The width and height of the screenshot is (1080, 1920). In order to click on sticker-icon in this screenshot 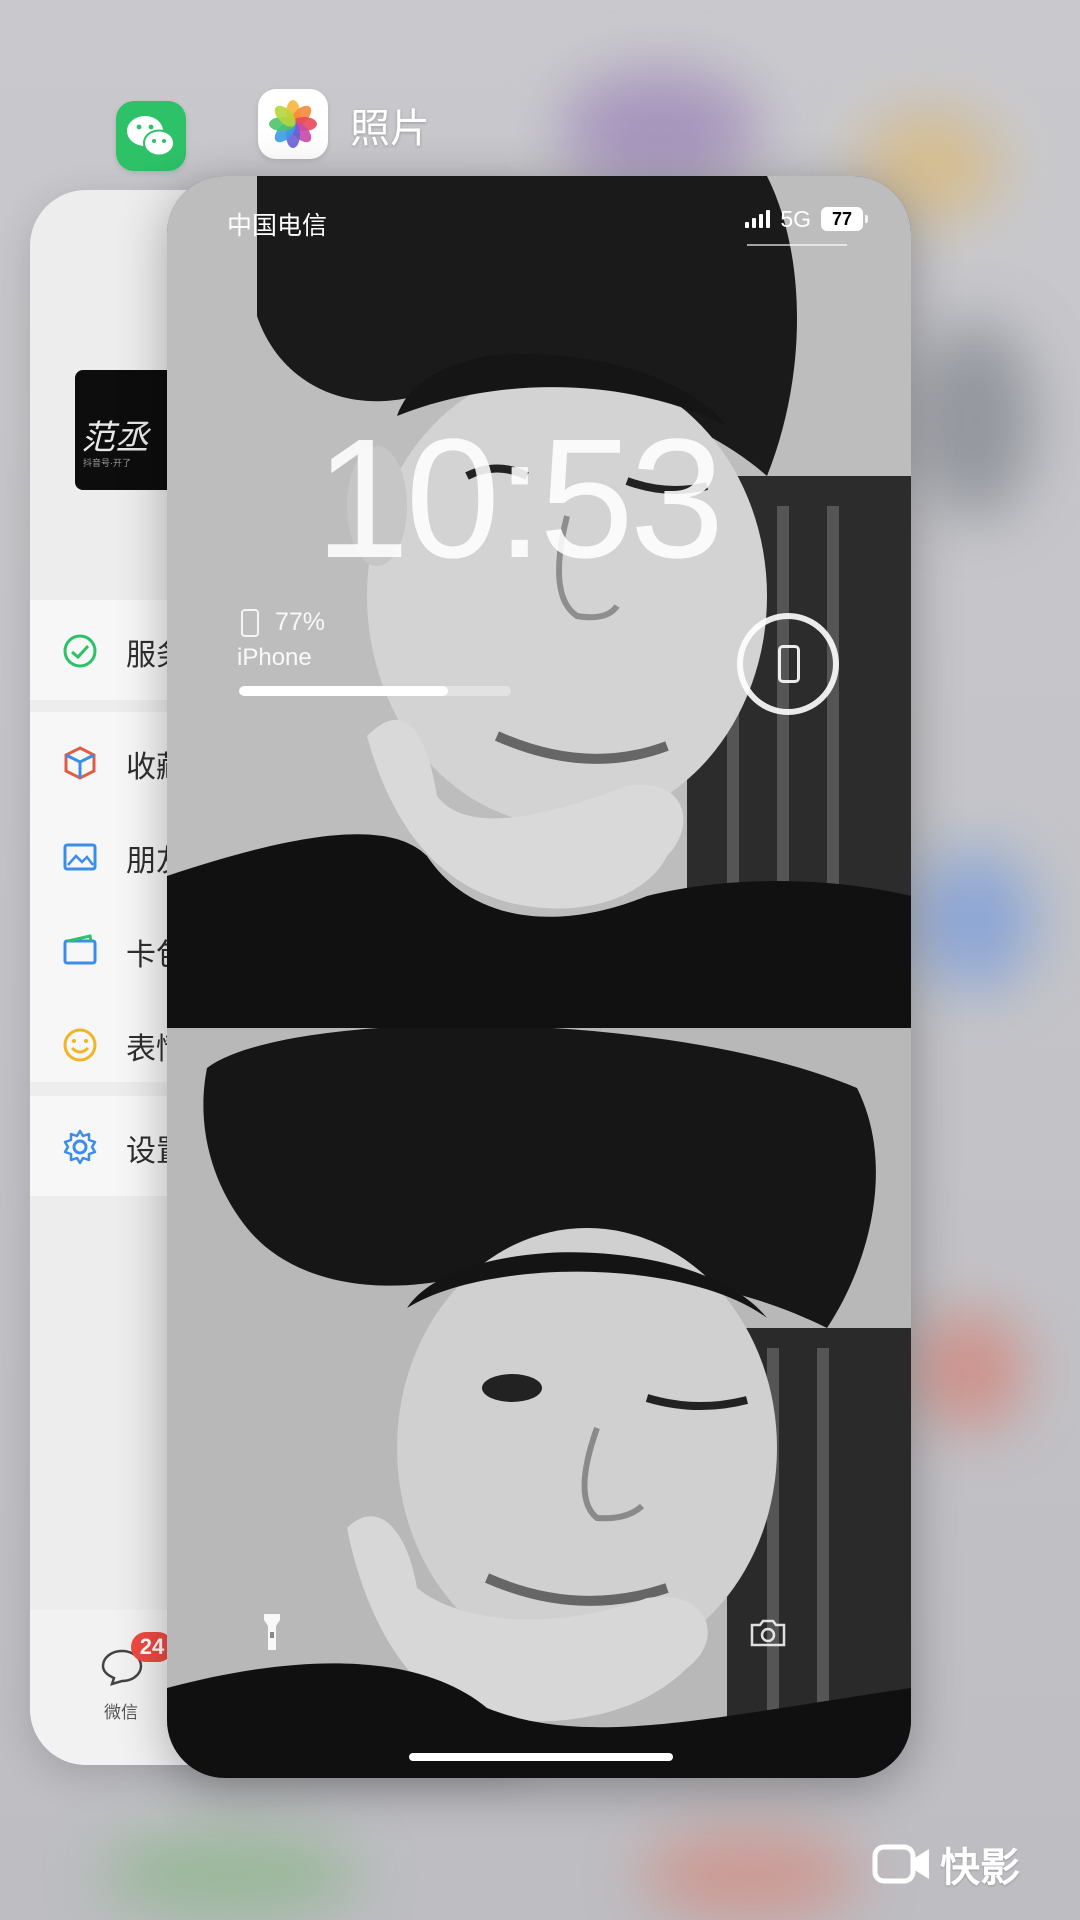, I will do `click(80, 1045)`.